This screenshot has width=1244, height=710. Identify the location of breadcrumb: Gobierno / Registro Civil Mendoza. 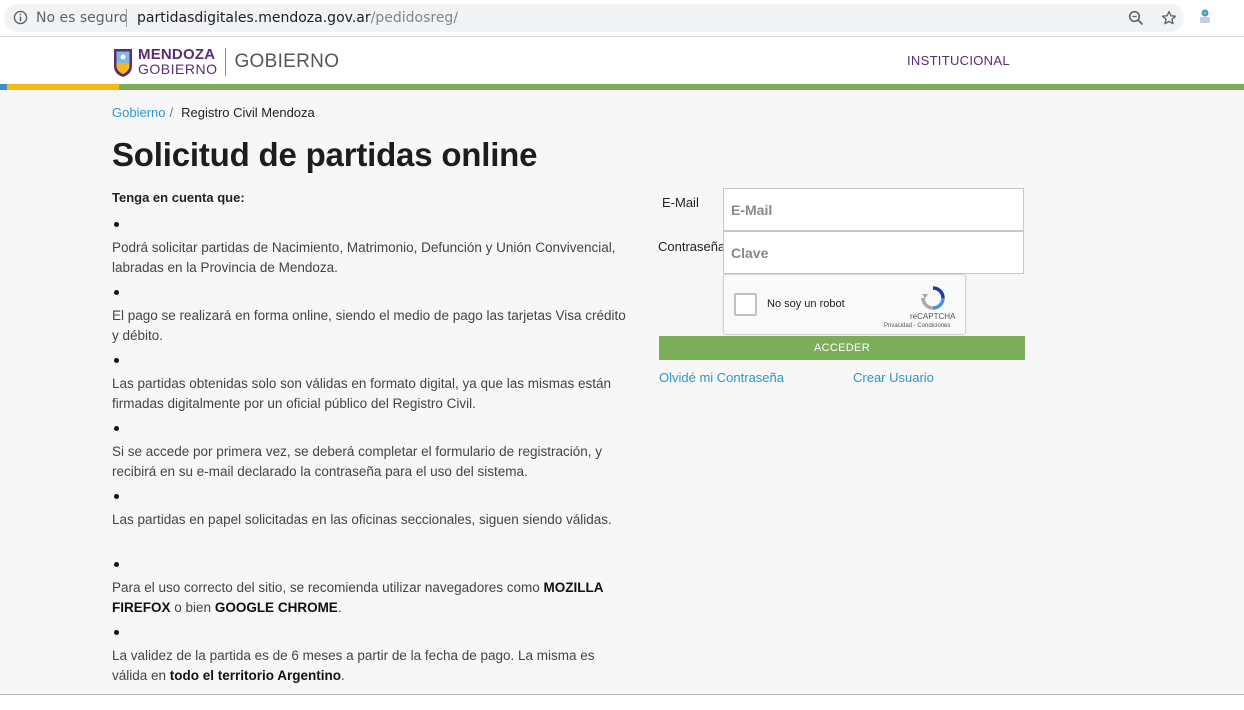
(213, 112).